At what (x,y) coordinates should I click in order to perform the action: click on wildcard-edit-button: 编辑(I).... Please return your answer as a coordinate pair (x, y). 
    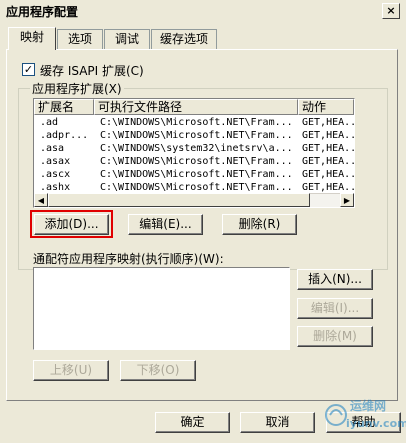
    Looking at the image, I should click on (335, 308).